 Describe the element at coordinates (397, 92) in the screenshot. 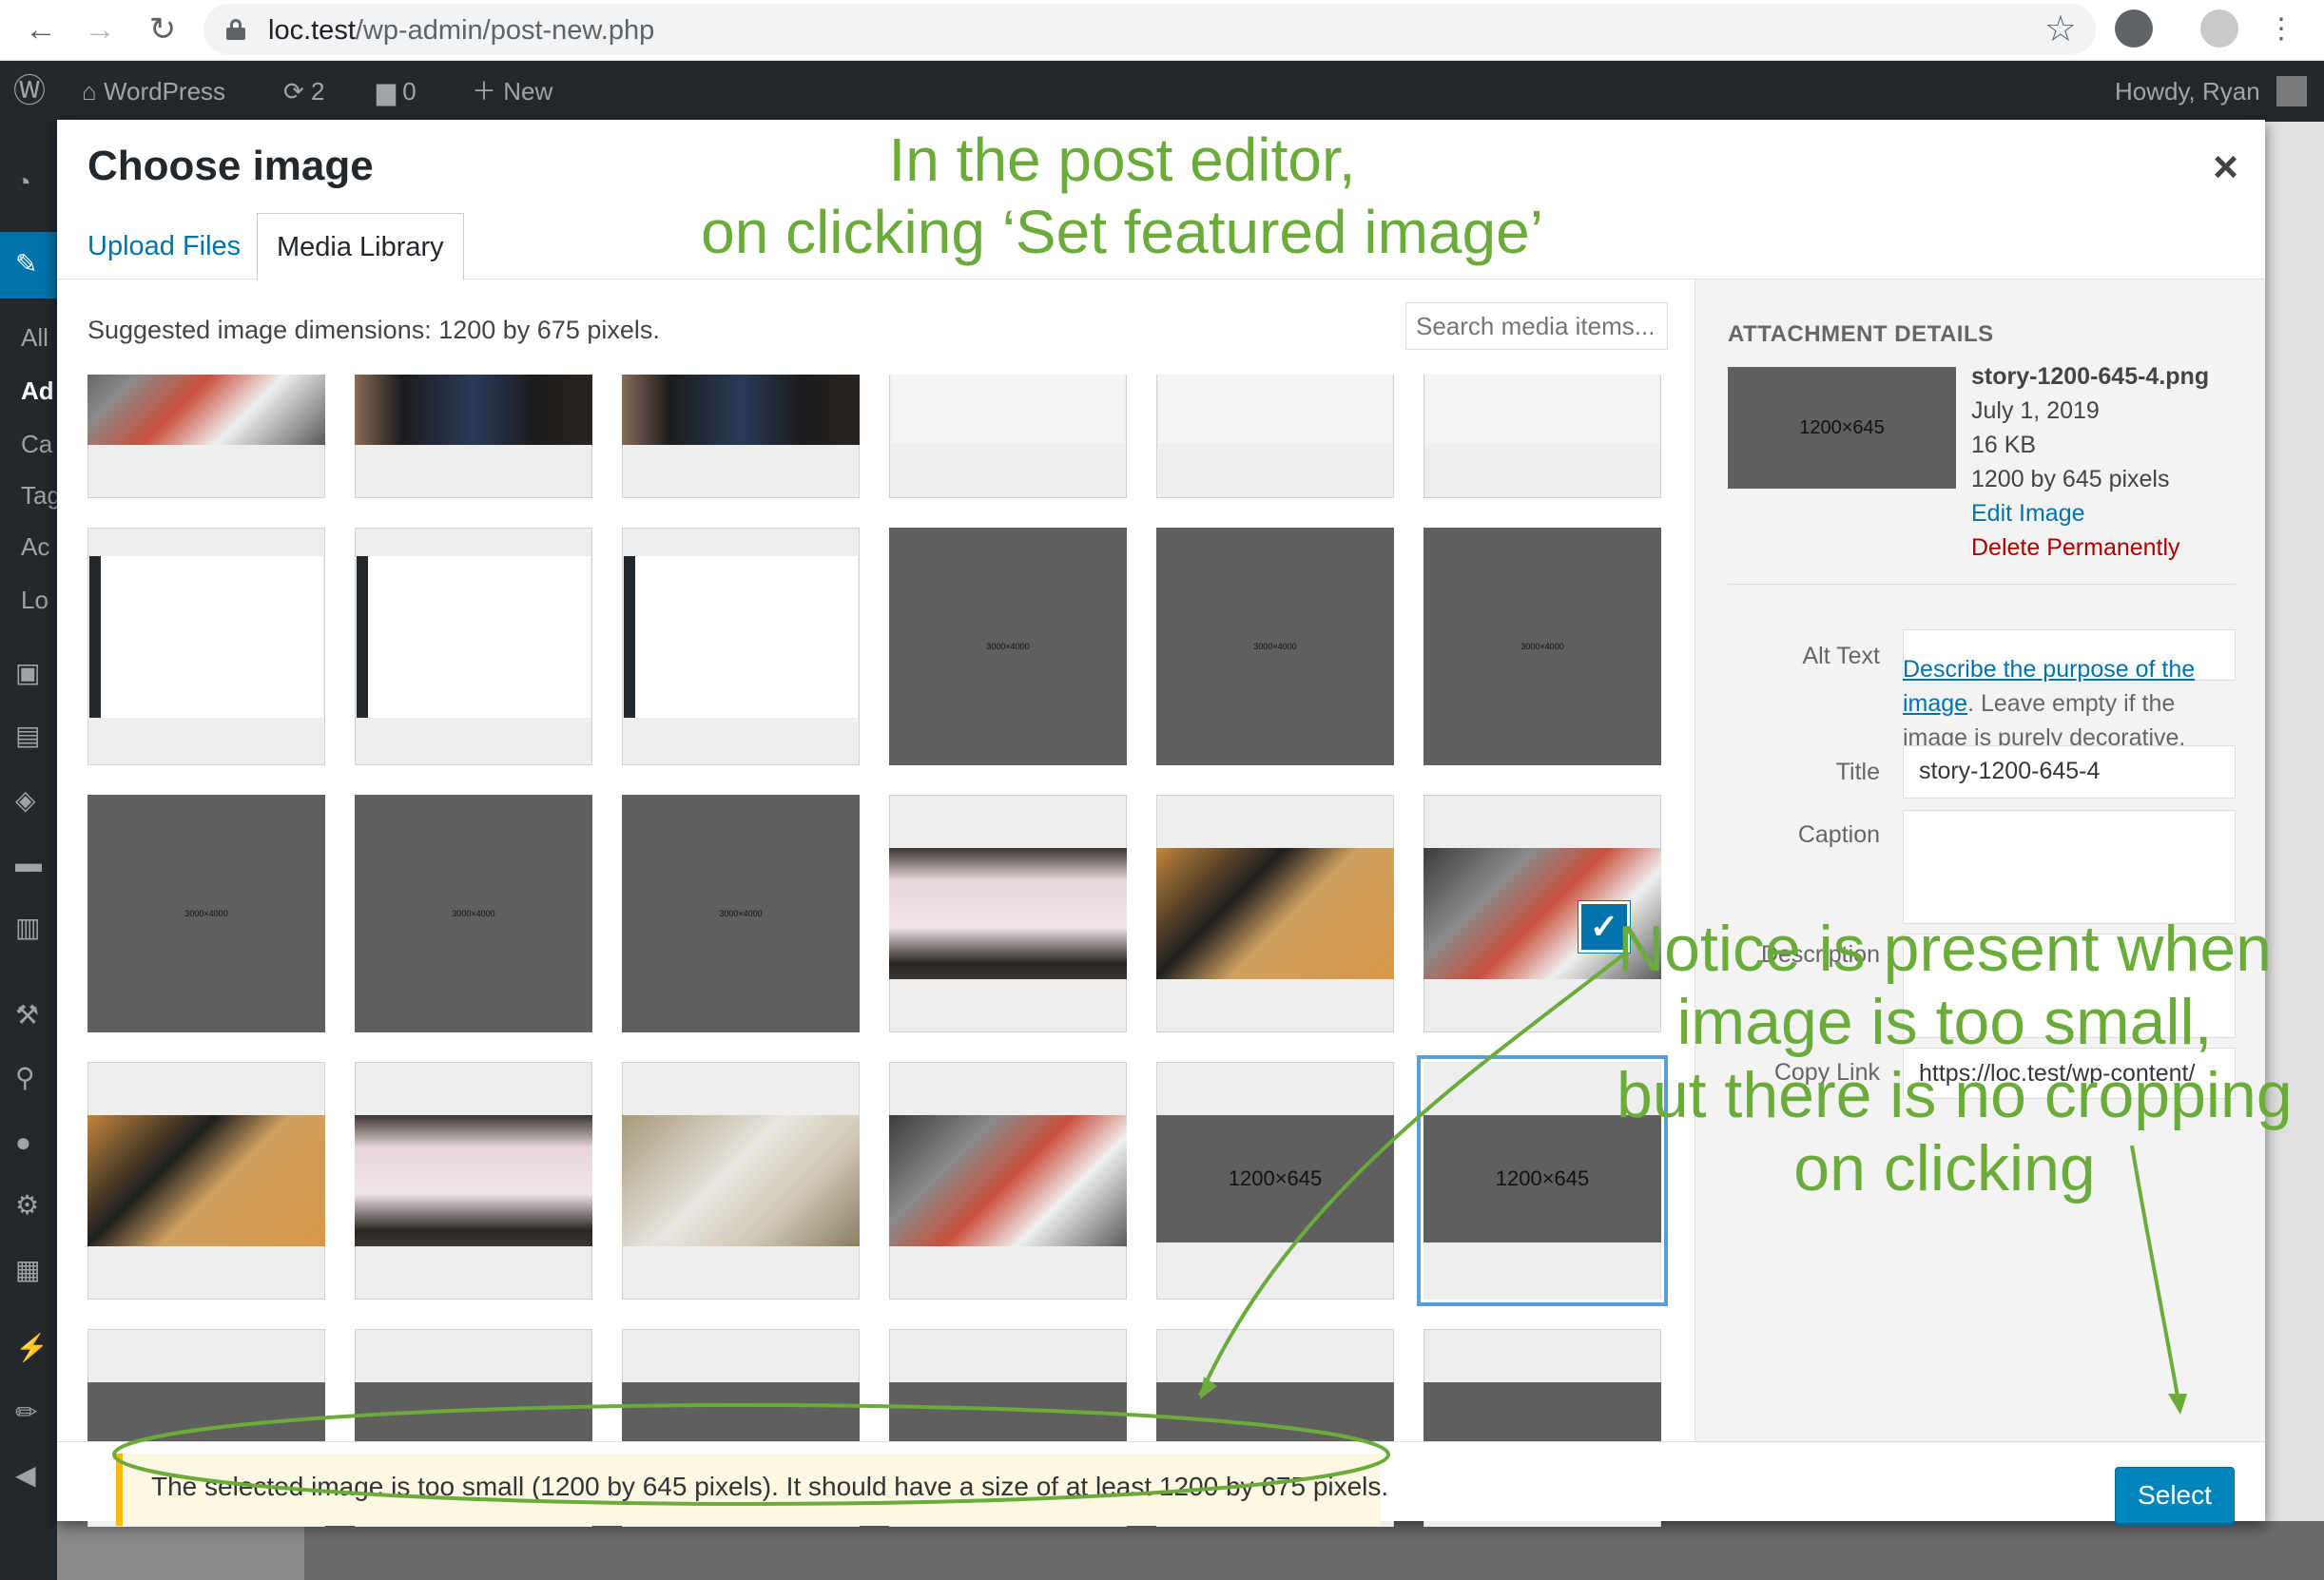

I see `comments-link: ▆ 0` at that location.